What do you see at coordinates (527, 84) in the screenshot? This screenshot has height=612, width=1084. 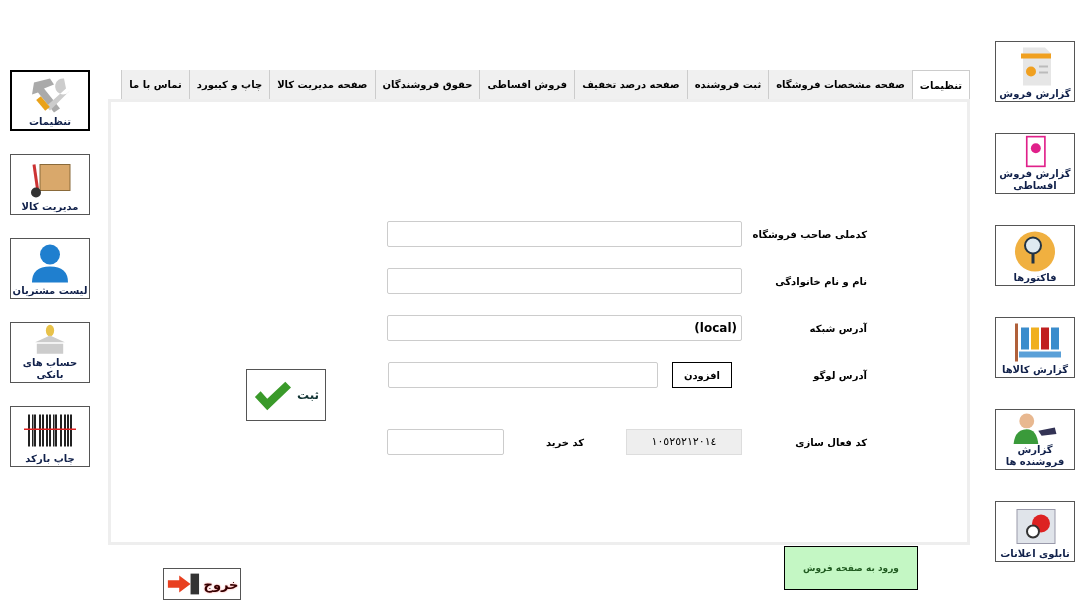 I see `tab: فروش اقساطی` at bounding box center [527, 84].